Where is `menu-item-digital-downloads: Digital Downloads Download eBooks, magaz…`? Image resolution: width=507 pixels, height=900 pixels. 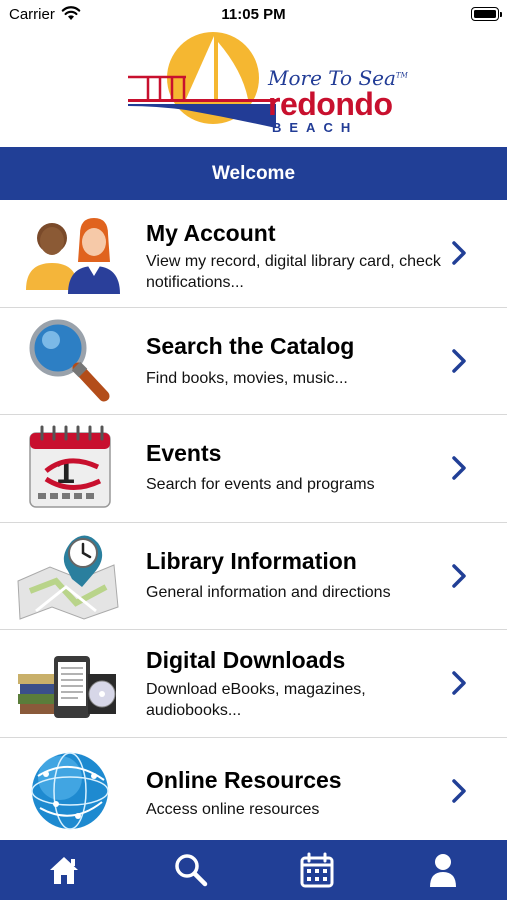
menu-item-digital-downloads: Digital Downloads Download eBooks, magaz… is located at coordinates (253, 684).